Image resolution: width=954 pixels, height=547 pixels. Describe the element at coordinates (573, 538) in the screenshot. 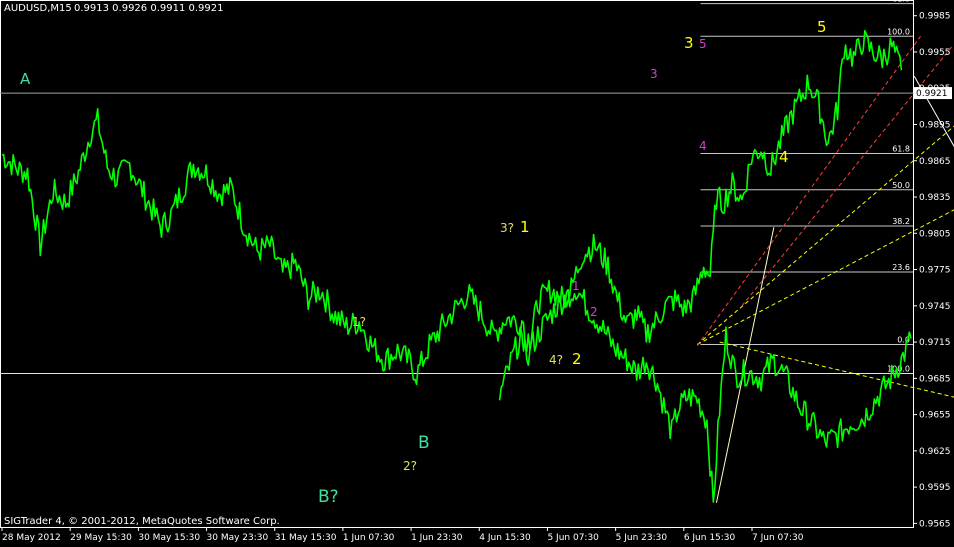

I see `time-tick-label: 5 Jun 07:30` at that location.